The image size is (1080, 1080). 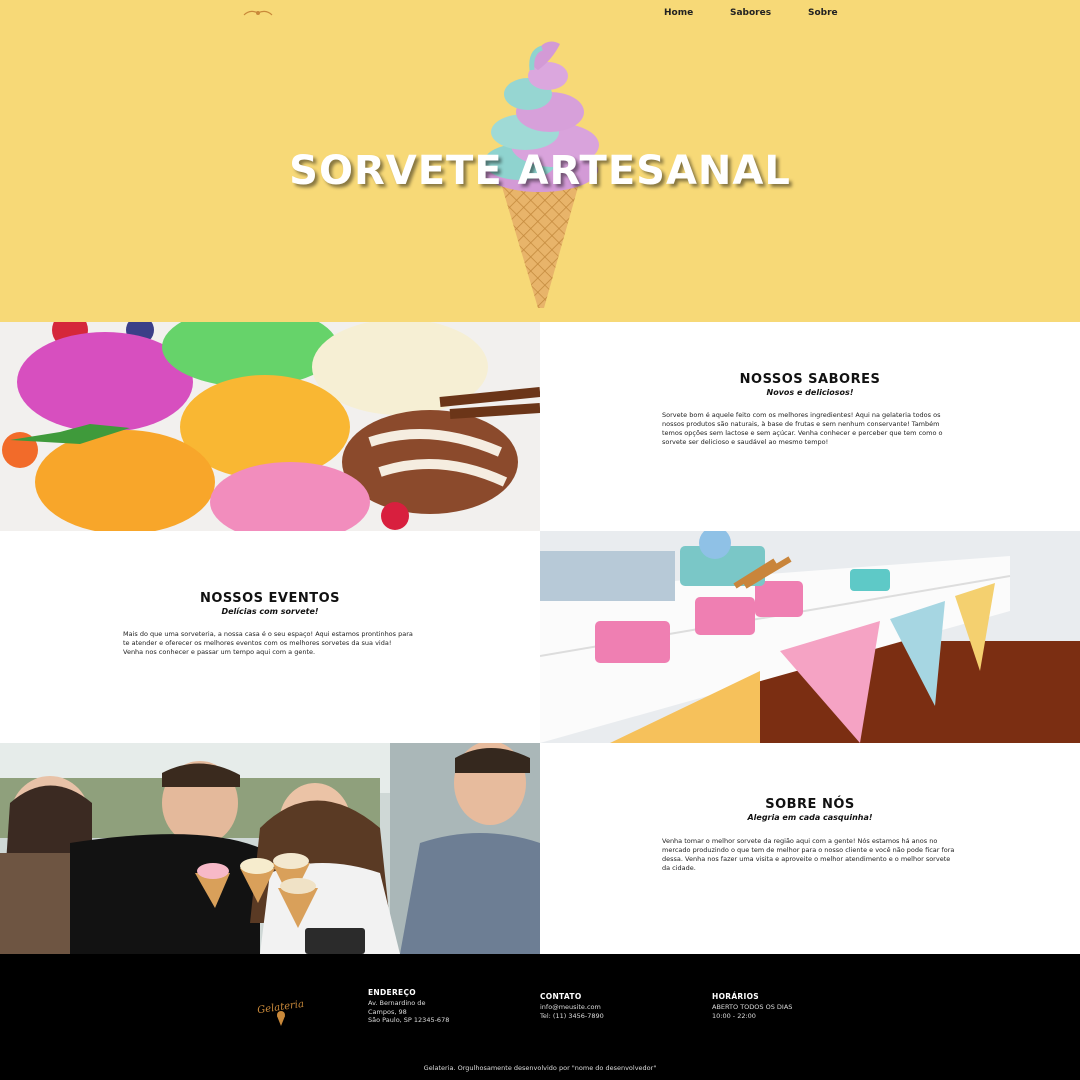 What do you see at coordinates (734, 1015) in the screenshot?
I see `footer-line: 10:00 - 22:00` at bounding box center [734, 1015].